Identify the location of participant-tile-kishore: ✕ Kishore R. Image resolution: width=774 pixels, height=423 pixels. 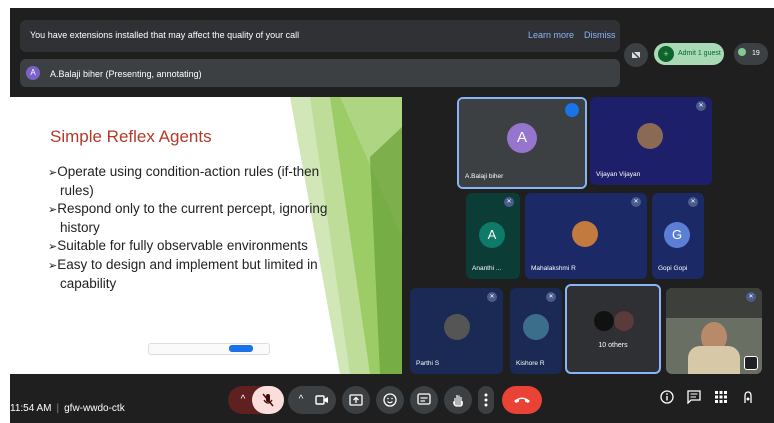
(536, 331).